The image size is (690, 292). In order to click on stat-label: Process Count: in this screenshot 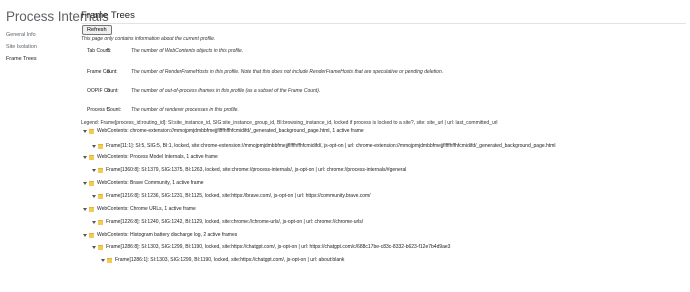, I will do `click(104, 110)`.